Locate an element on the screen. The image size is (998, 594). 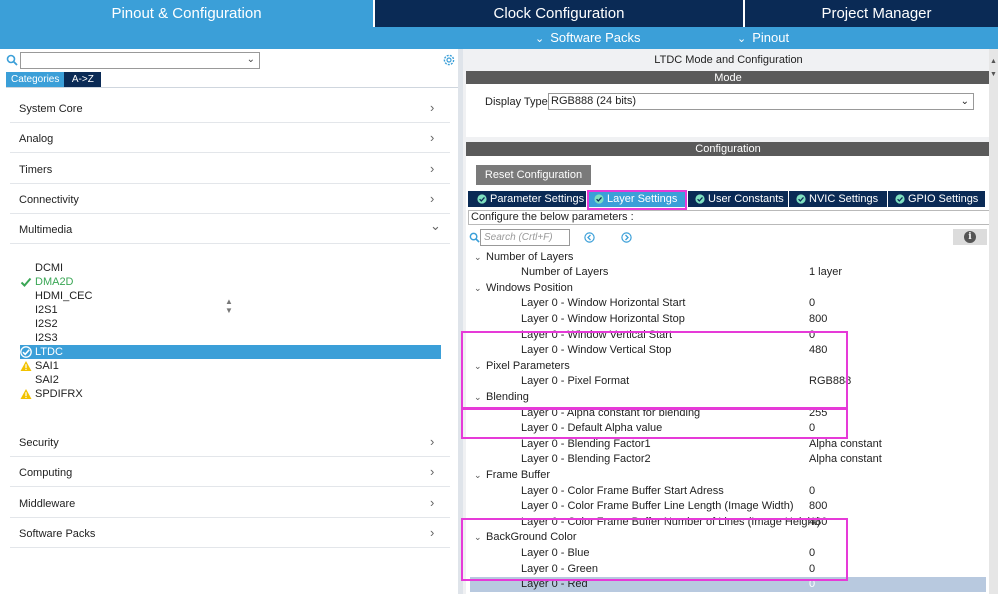
group-frame-buffer: ⌄ Frame Buffer is located at coordinates (512, 475).